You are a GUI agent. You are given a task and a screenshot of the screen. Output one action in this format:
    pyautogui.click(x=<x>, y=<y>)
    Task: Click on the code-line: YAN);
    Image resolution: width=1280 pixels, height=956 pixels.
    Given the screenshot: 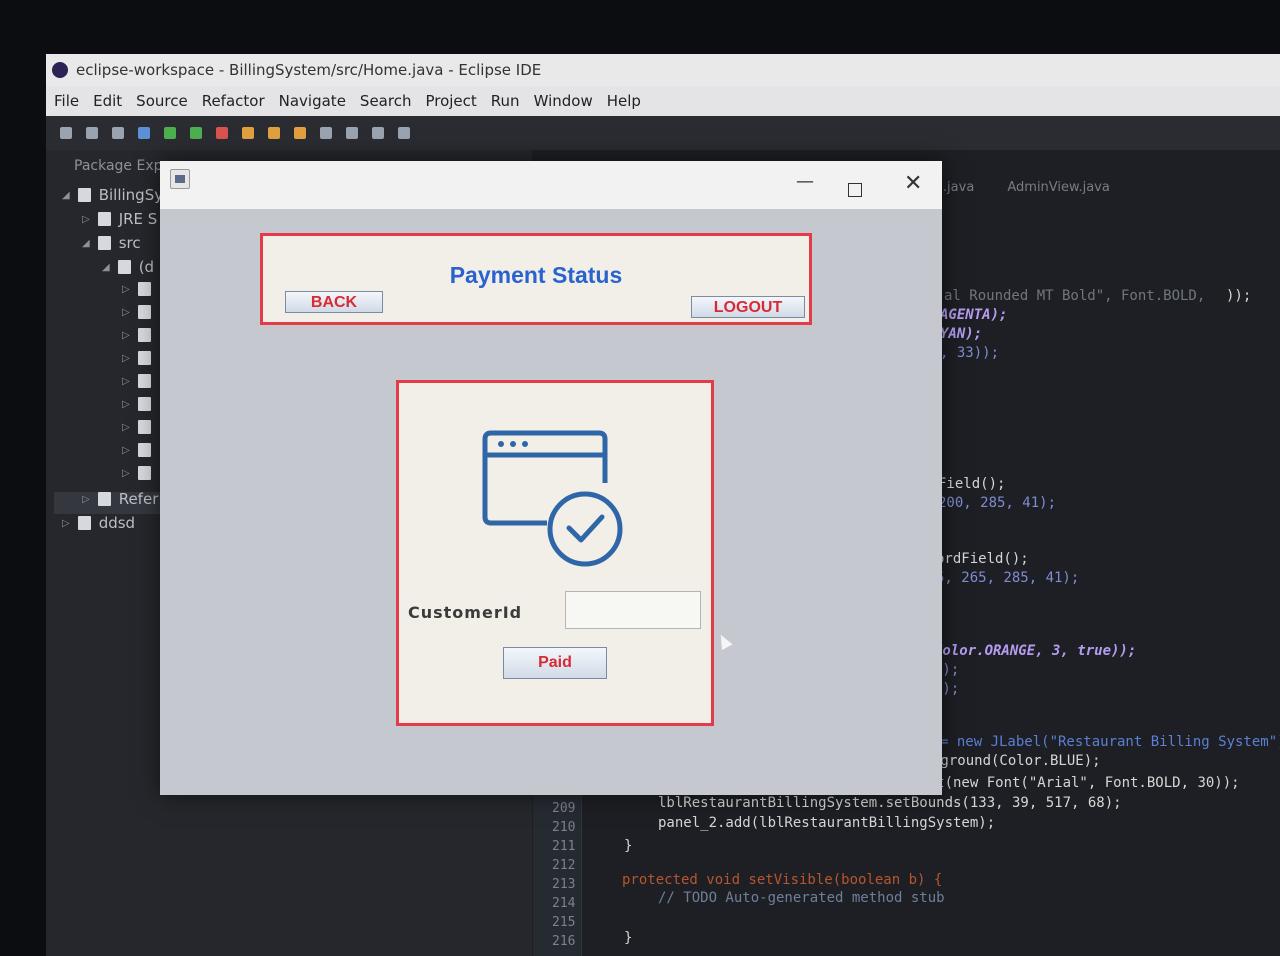 What is the action you would take?
    pyautogui.click(x=961, y=334)
    